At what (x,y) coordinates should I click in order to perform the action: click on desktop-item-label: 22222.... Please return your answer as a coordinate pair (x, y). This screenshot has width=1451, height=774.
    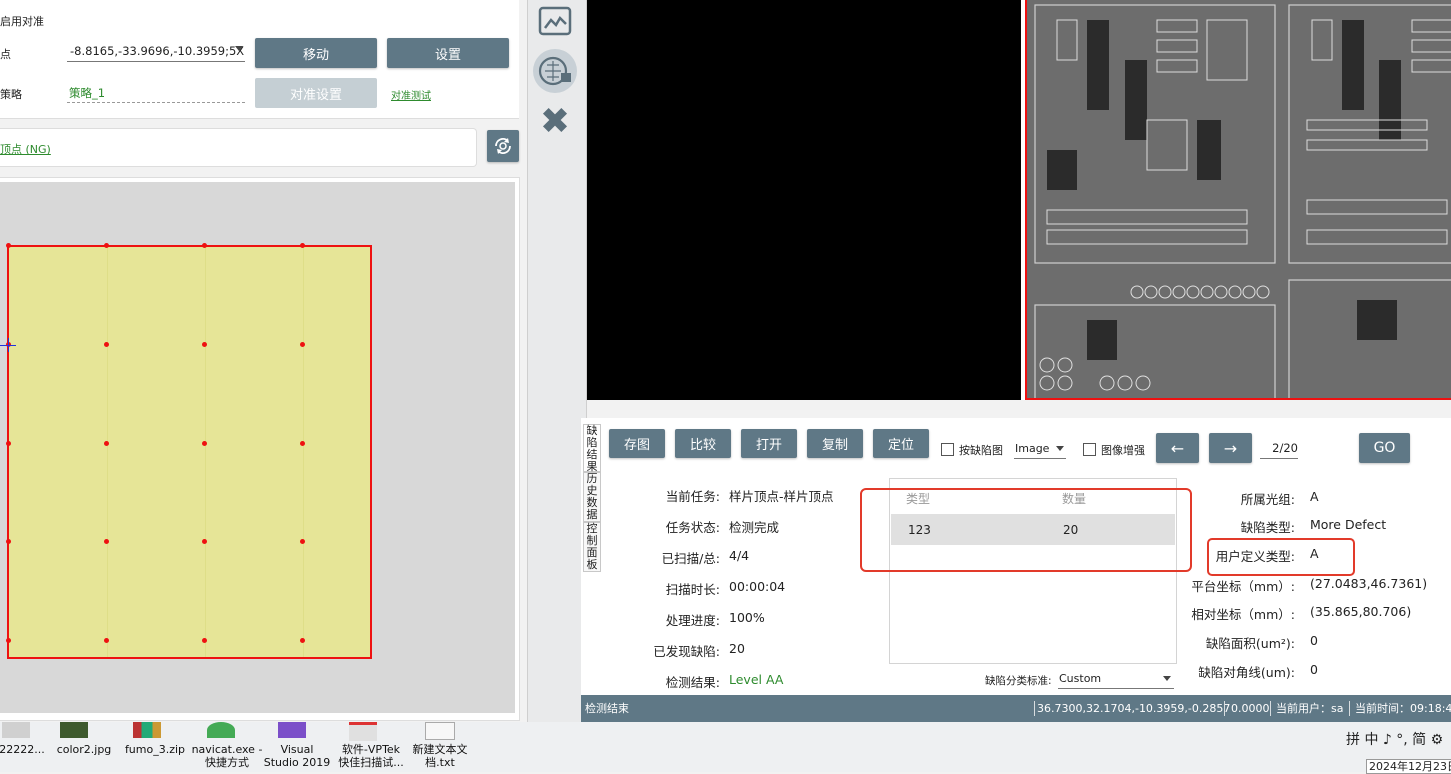
    Looking at the image, I should click on (23, 749).